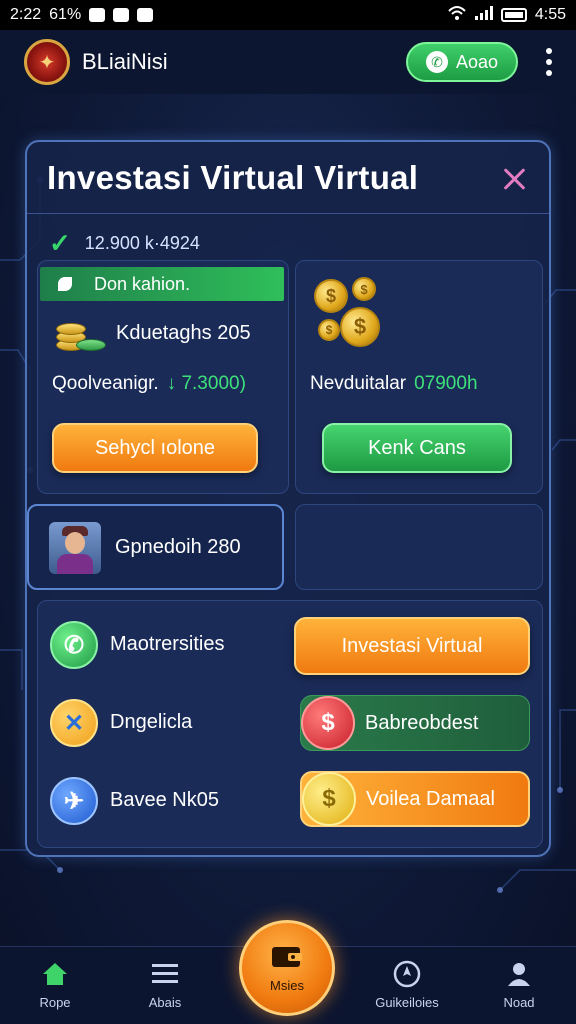 The image size is (576, 1024). What do you see at coordinates (477, 61) in the screenshot?
I see `call-button-label: Aoao` at bounding box center [477, 61].